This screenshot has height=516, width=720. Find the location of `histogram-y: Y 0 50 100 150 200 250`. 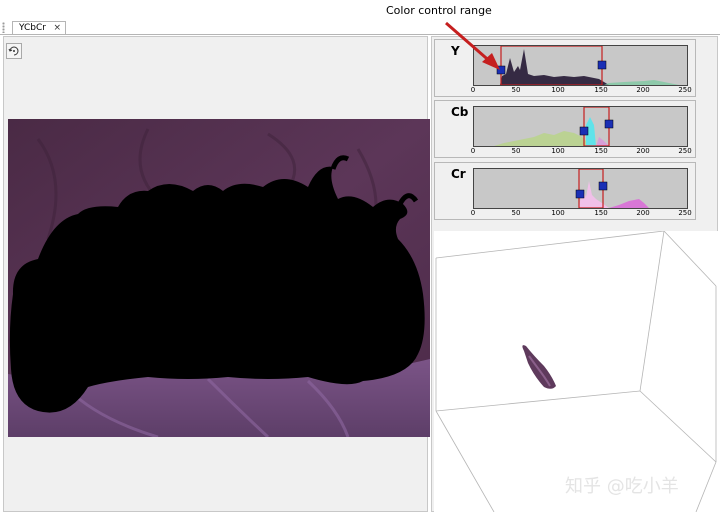

histogram-y: Y 0 50 100 150 200 250 is located at coordinates (565, 68).